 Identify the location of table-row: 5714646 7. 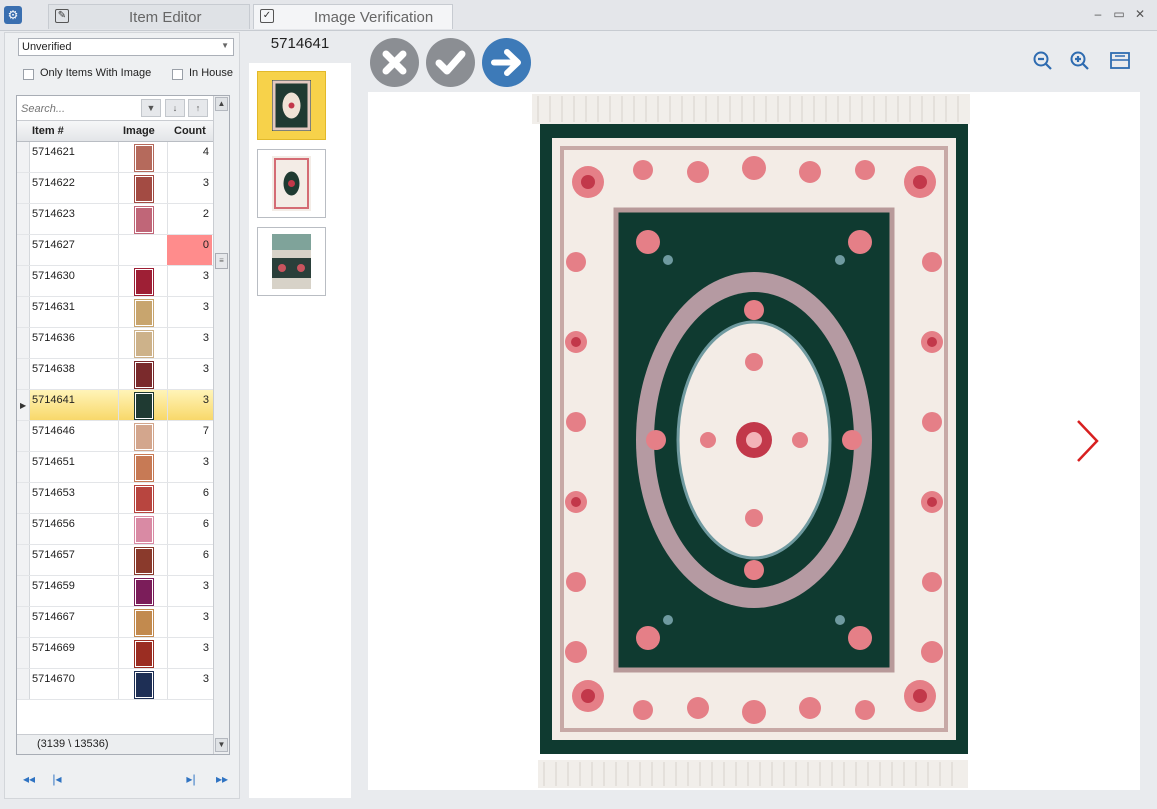
(115, 436).